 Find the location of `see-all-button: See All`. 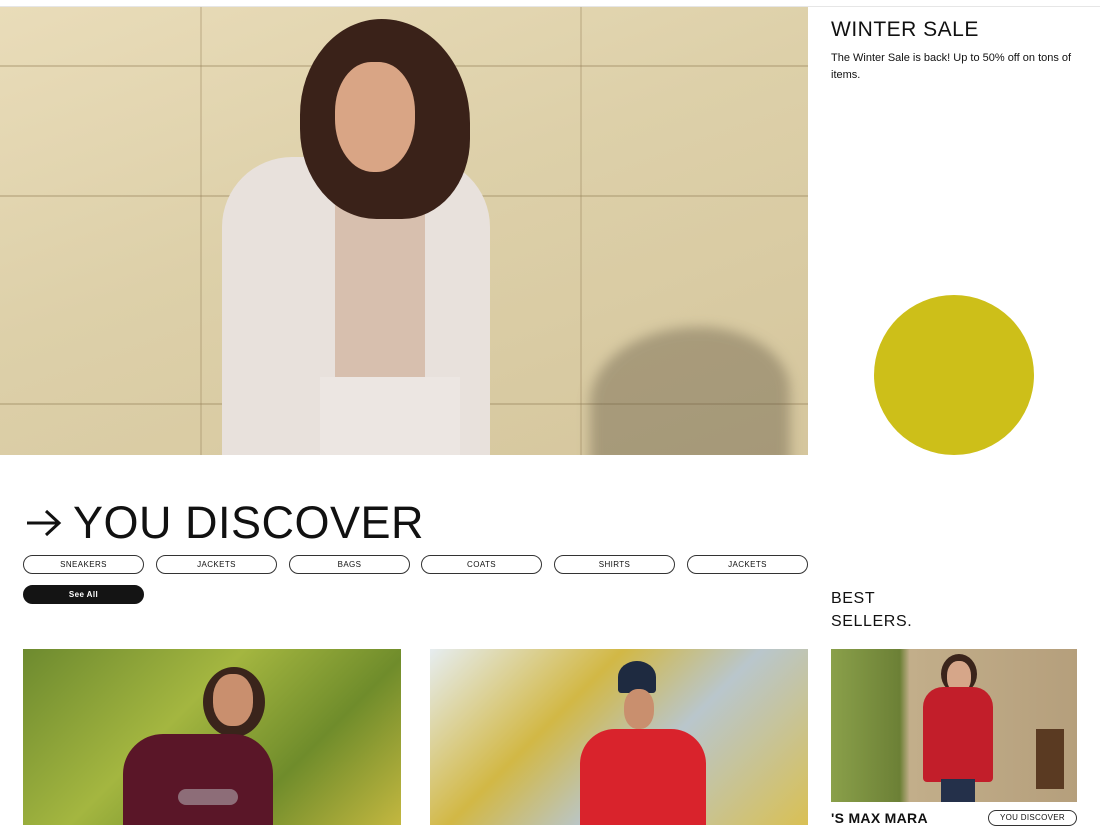

see-all-button: See All is located at coordinates (83, 594).